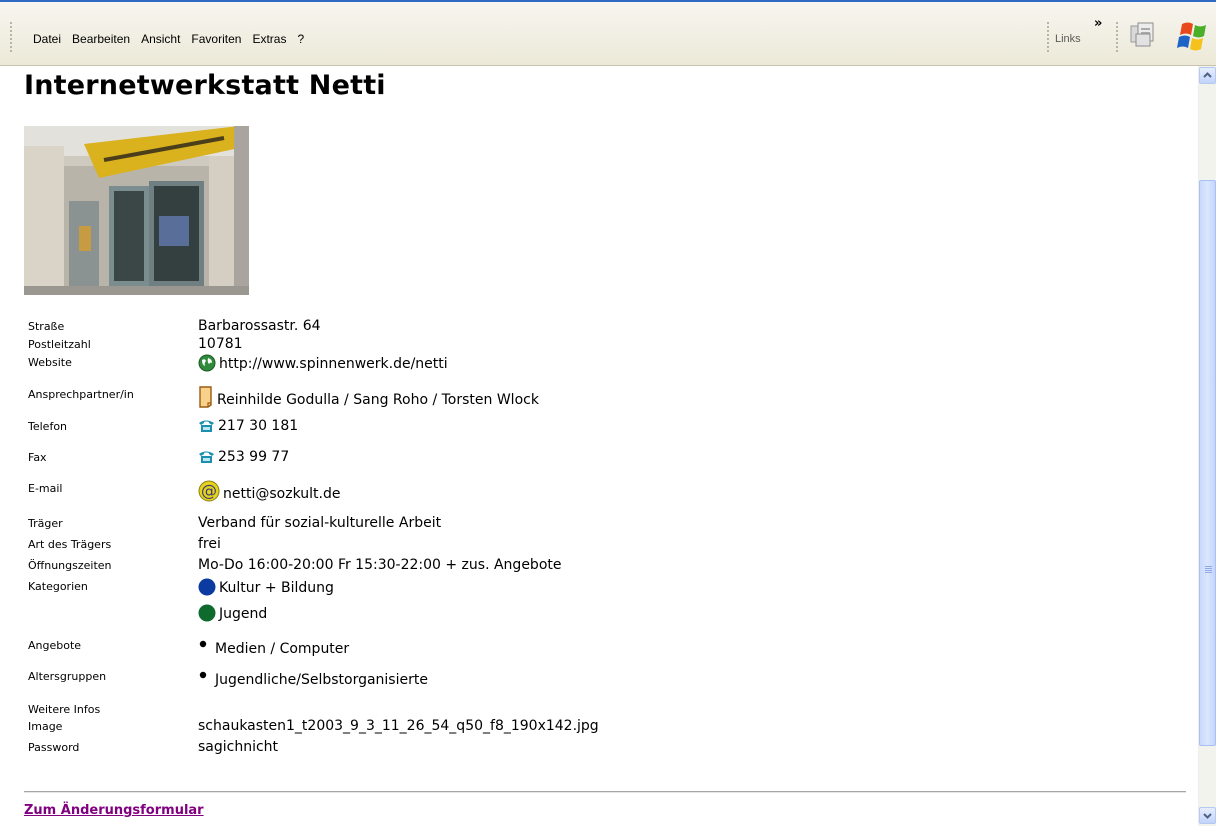  Describe the element at coordinates (46, 326) in the screenshot. I see `label-strasse: Straße` at that location.